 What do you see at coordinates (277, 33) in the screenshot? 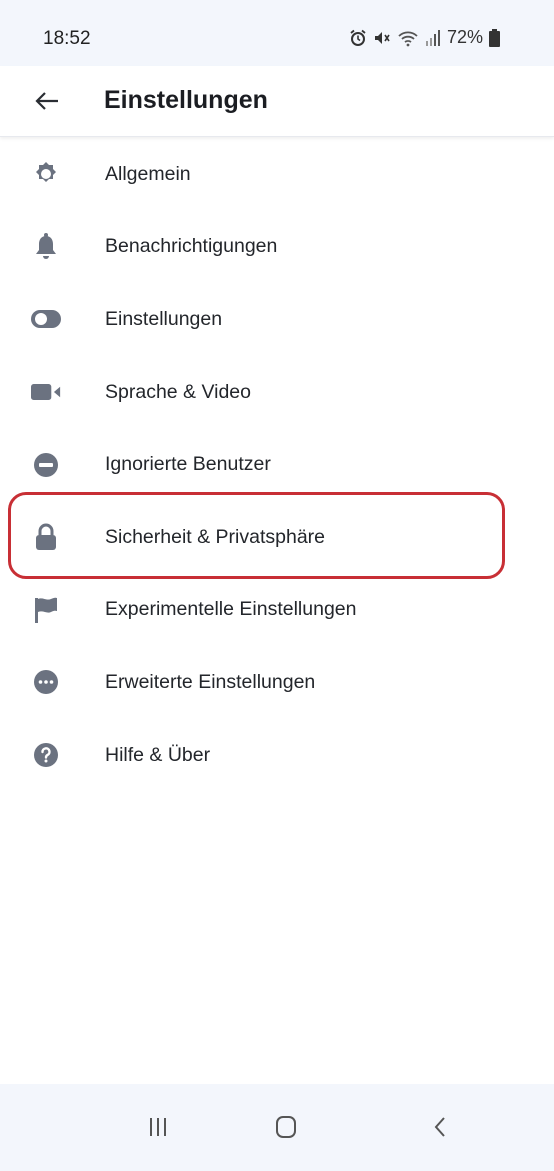
I see `status-bar: 18:52 72%` at bounding box center [277, 33].